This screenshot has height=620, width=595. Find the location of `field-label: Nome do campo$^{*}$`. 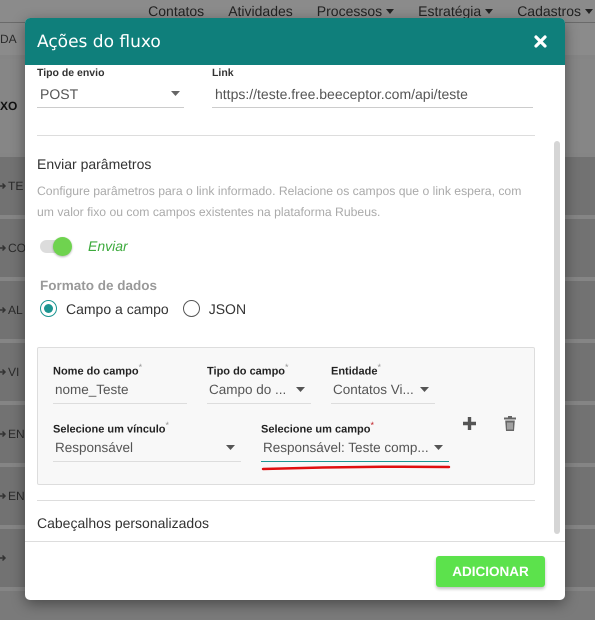

field-label: Nome do campo$^{*}$ is located at coordinates (98, 369).